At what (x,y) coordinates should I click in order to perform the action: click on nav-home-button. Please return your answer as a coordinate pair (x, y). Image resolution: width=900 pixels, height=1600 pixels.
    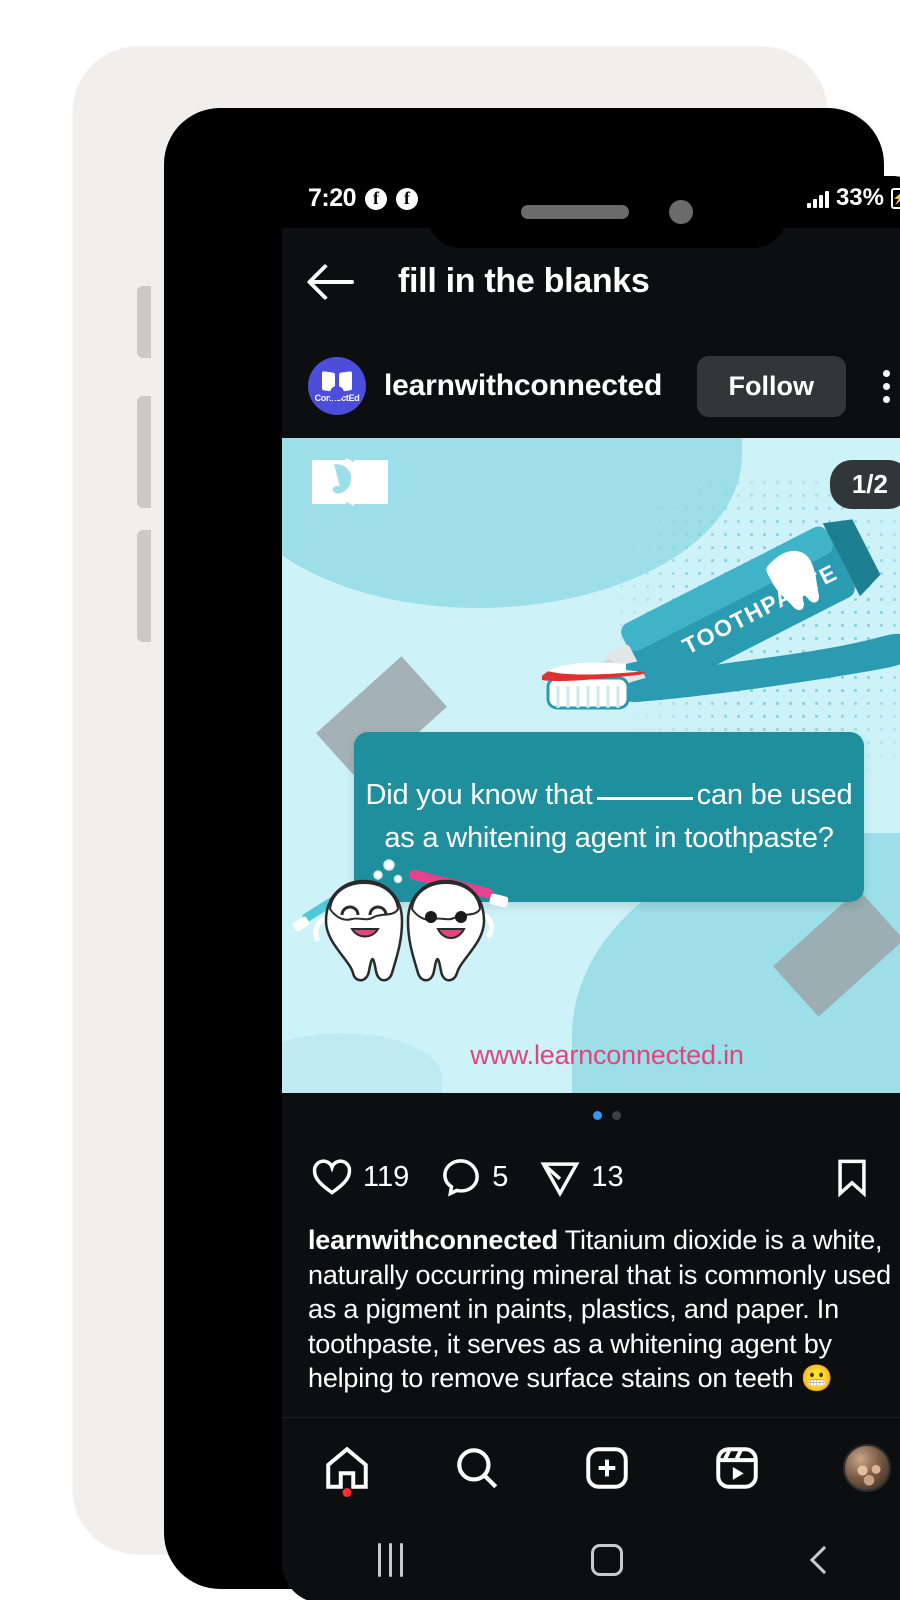
    Looking at the image, I should click on (347, 1468).